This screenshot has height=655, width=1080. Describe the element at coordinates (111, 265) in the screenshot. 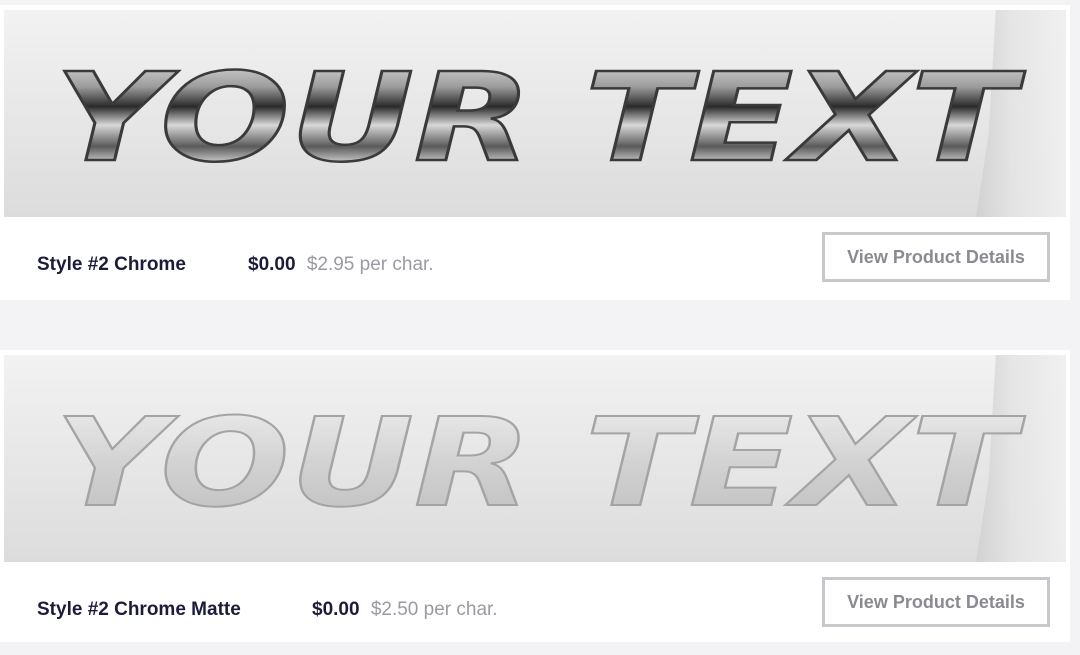

I see `product-name: Style #2 Chrome` at that location.